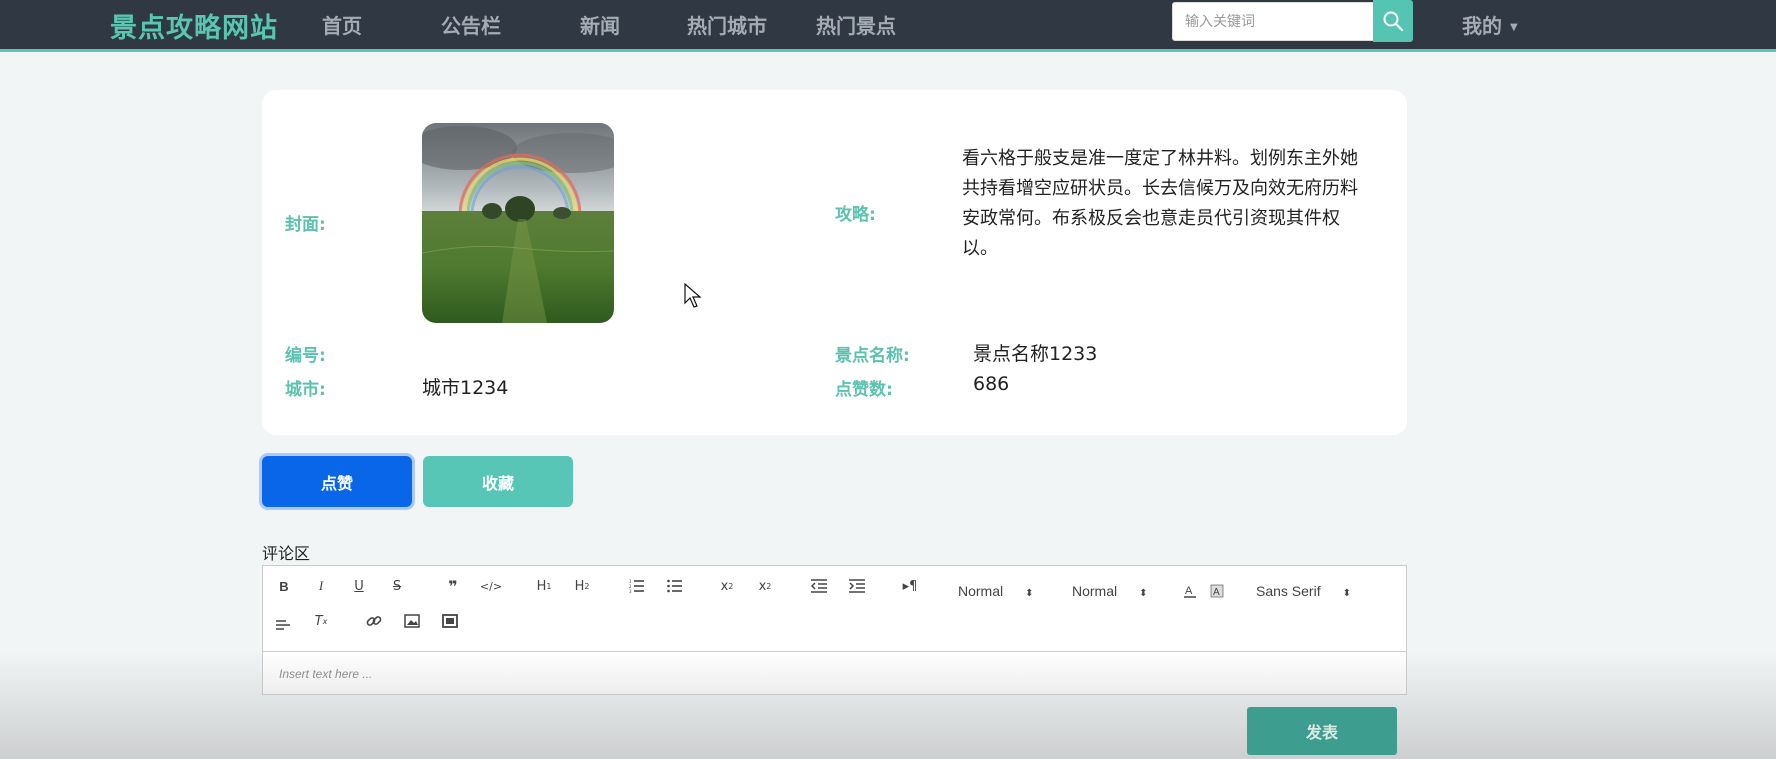 Image resolution: width=1776 pixels, height=759 pixels. I want to click on search-icon, so click(1393, 21).